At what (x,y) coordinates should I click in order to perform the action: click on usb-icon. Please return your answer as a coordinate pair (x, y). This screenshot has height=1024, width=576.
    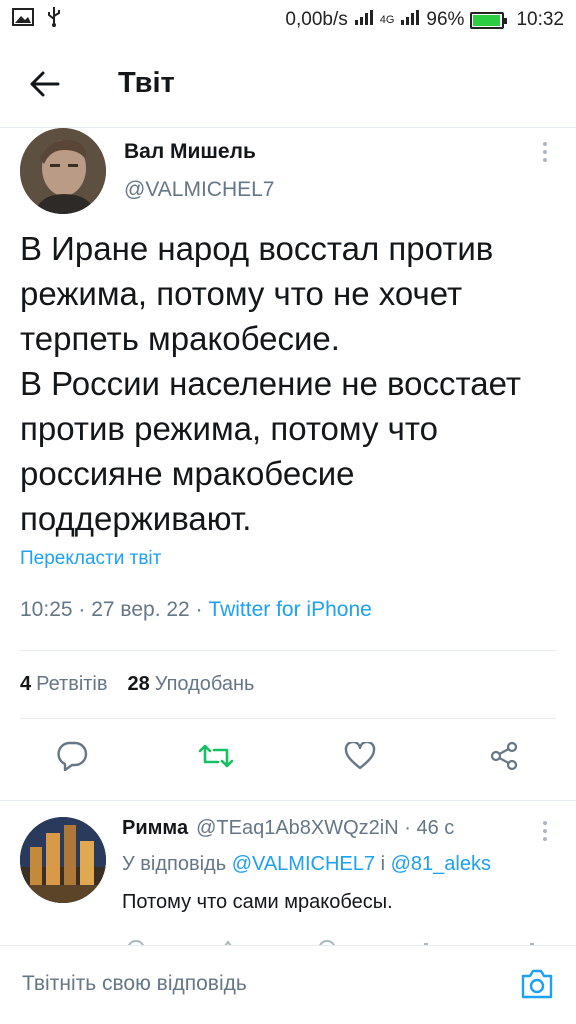
    Looking at the image, I should click on (54, 20).